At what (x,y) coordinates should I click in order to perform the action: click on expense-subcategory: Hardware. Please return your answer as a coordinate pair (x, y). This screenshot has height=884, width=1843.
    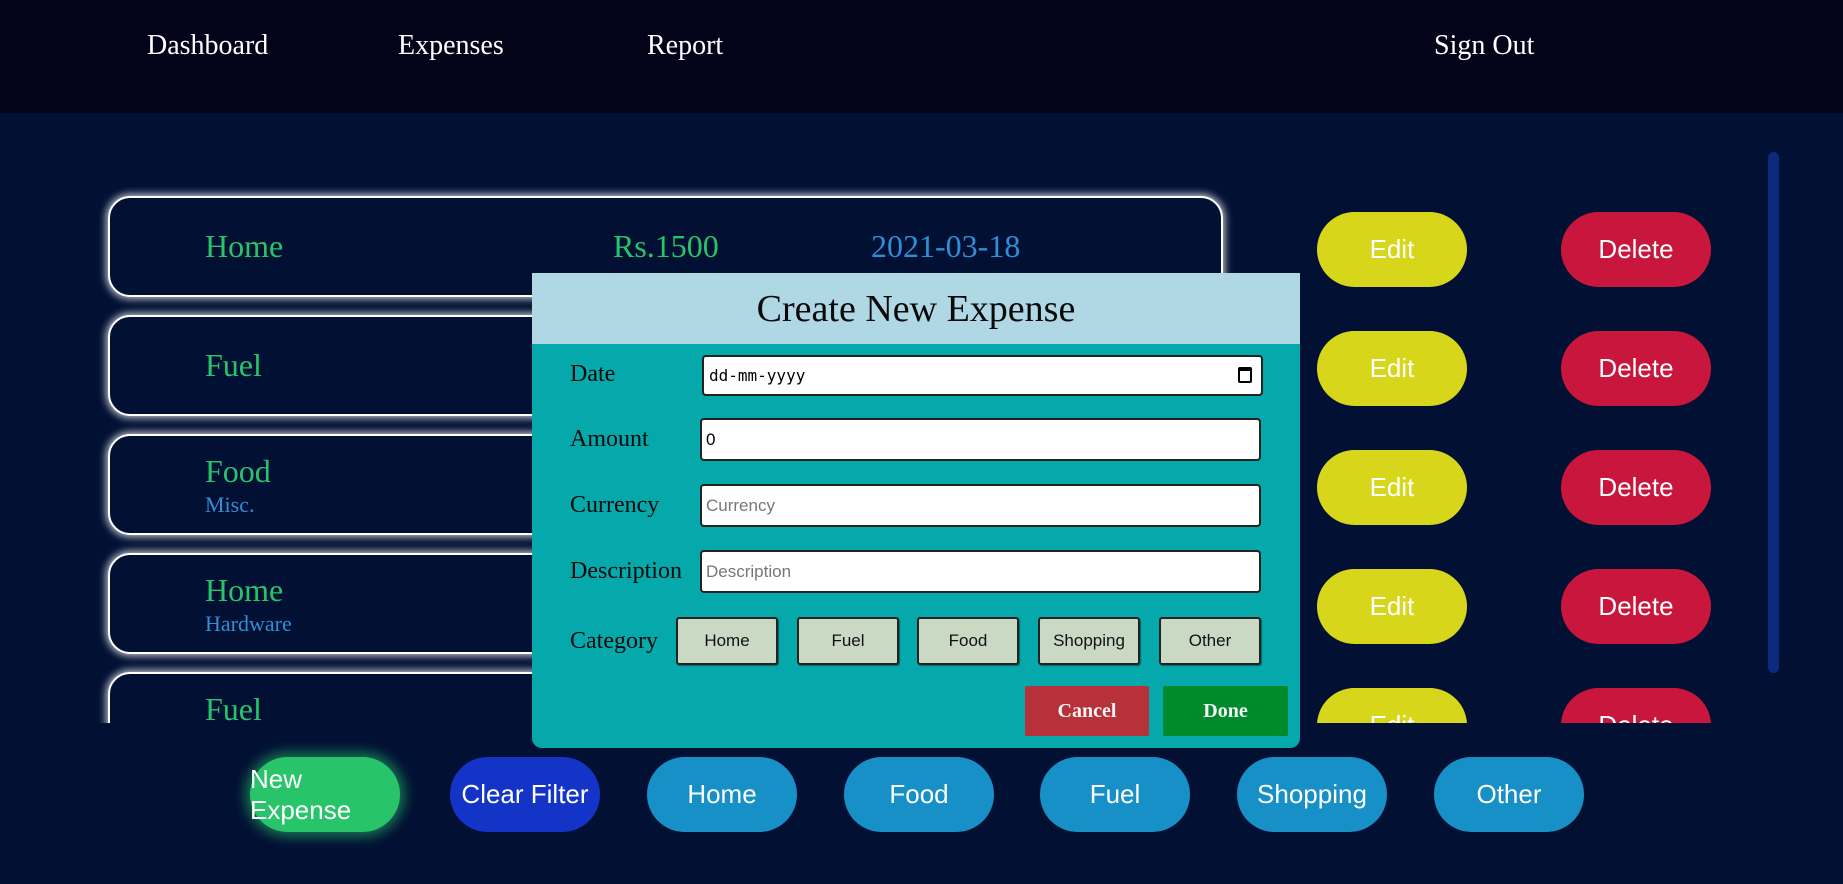
    Looking at the image, I should click on (248, 623).